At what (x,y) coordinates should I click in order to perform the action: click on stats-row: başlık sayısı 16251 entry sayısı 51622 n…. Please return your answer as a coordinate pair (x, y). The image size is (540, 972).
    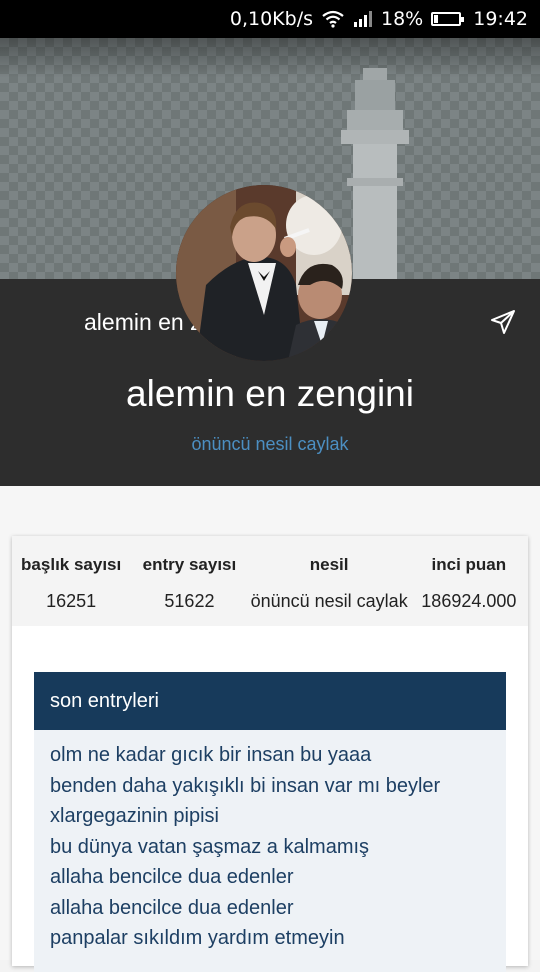
    Looking at the image, I should click on (270, 581).